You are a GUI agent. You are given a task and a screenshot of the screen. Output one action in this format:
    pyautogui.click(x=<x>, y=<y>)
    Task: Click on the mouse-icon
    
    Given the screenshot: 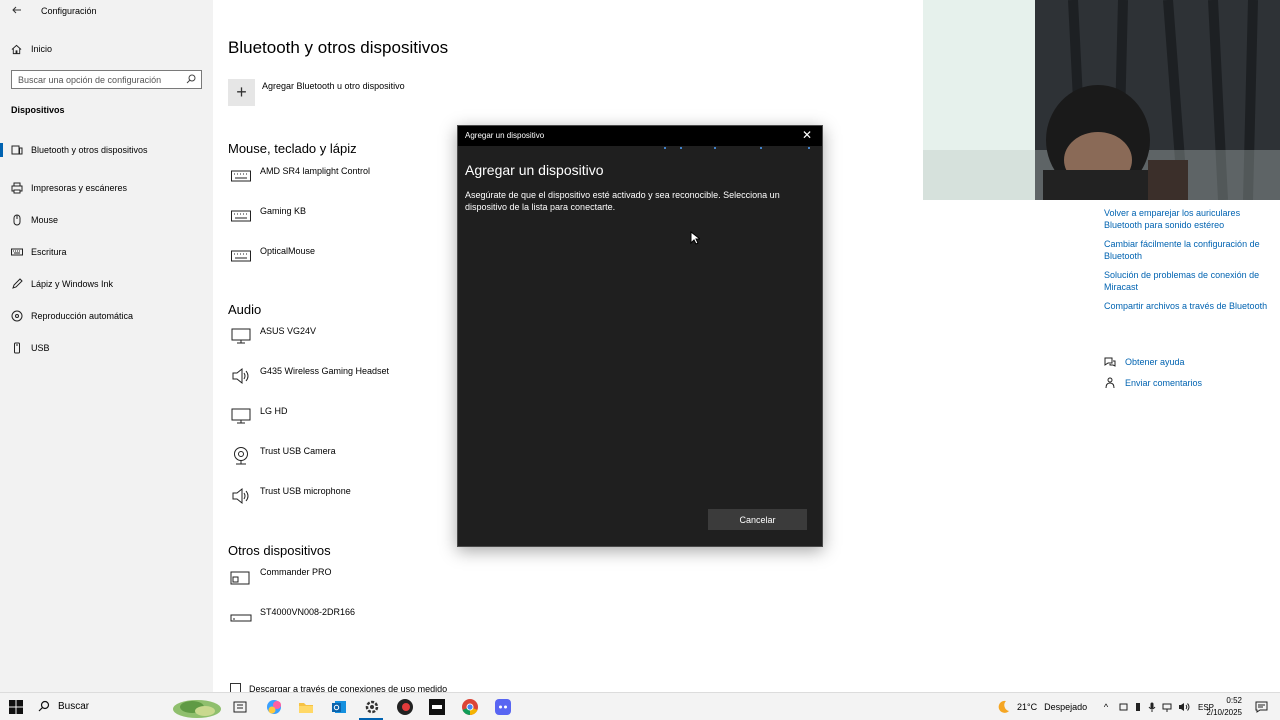 What is the action you would take?
    pyautogui.click(x=17, y=220)
    